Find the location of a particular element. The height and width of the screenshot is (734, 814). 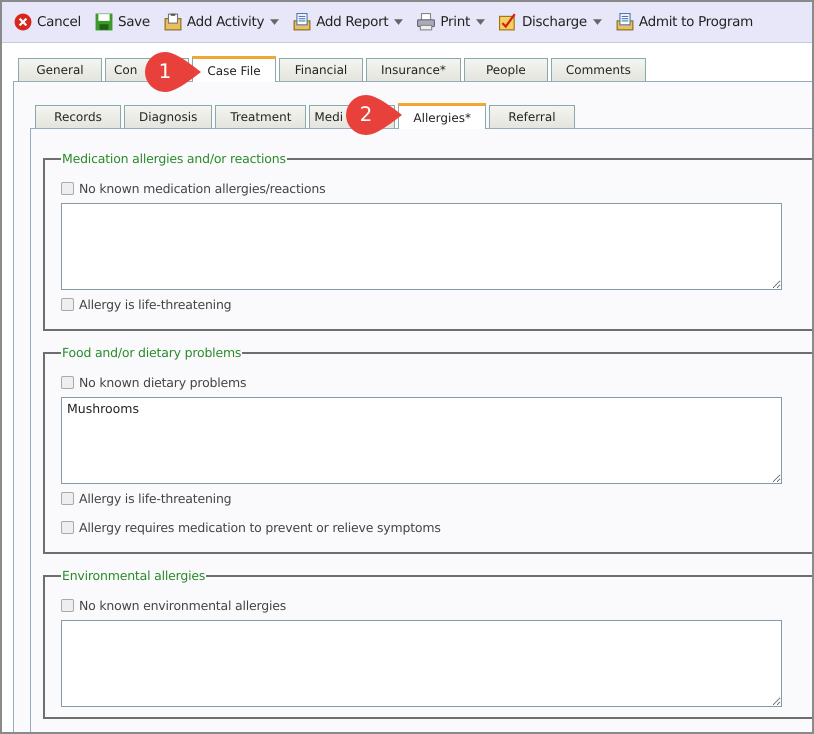

checkbox-label: Allergy requires medication to prevent or relieve symptoms is located at coordinates (260, 527).